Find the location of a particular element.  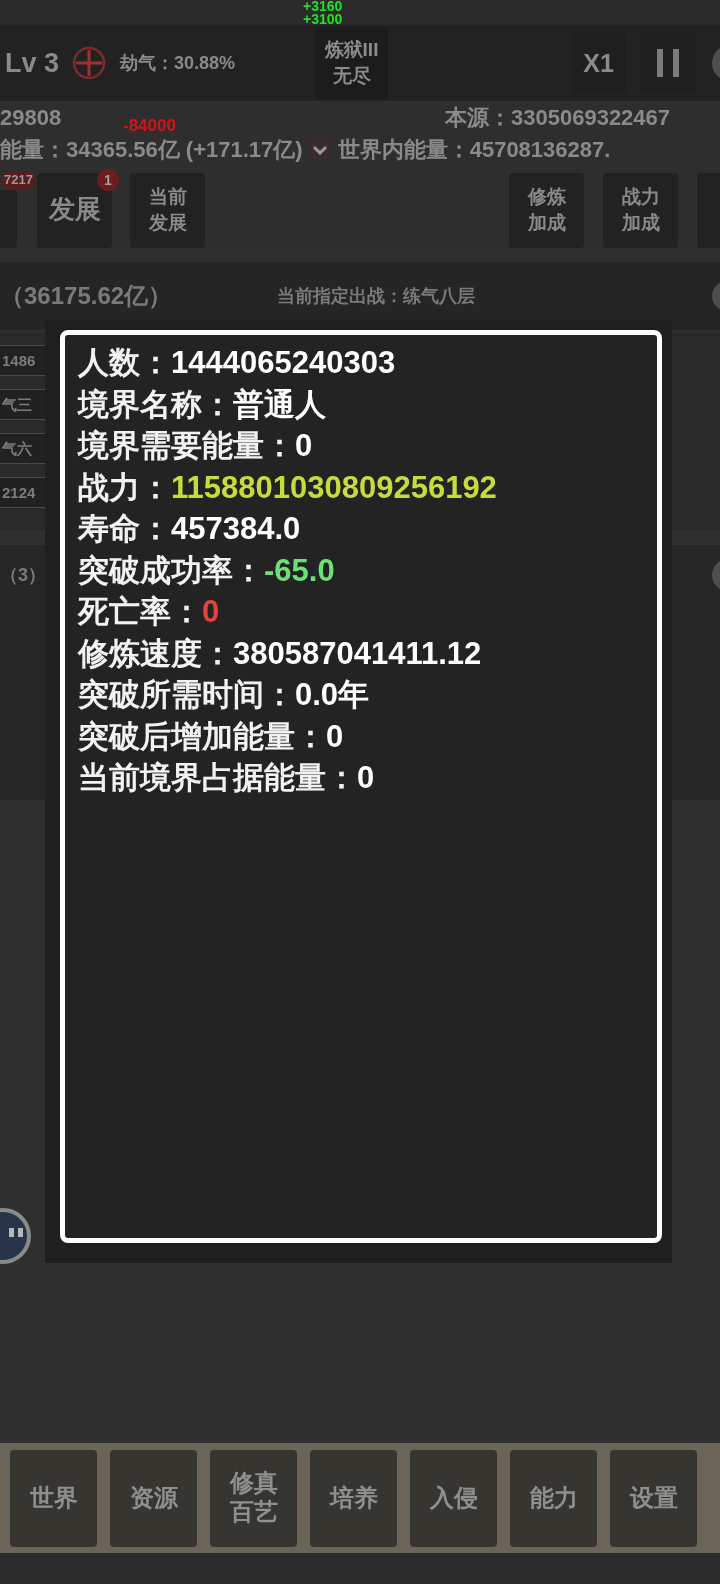

assigned-text: 当前指定出战：练气八层 is located at coordinates (376, 296).